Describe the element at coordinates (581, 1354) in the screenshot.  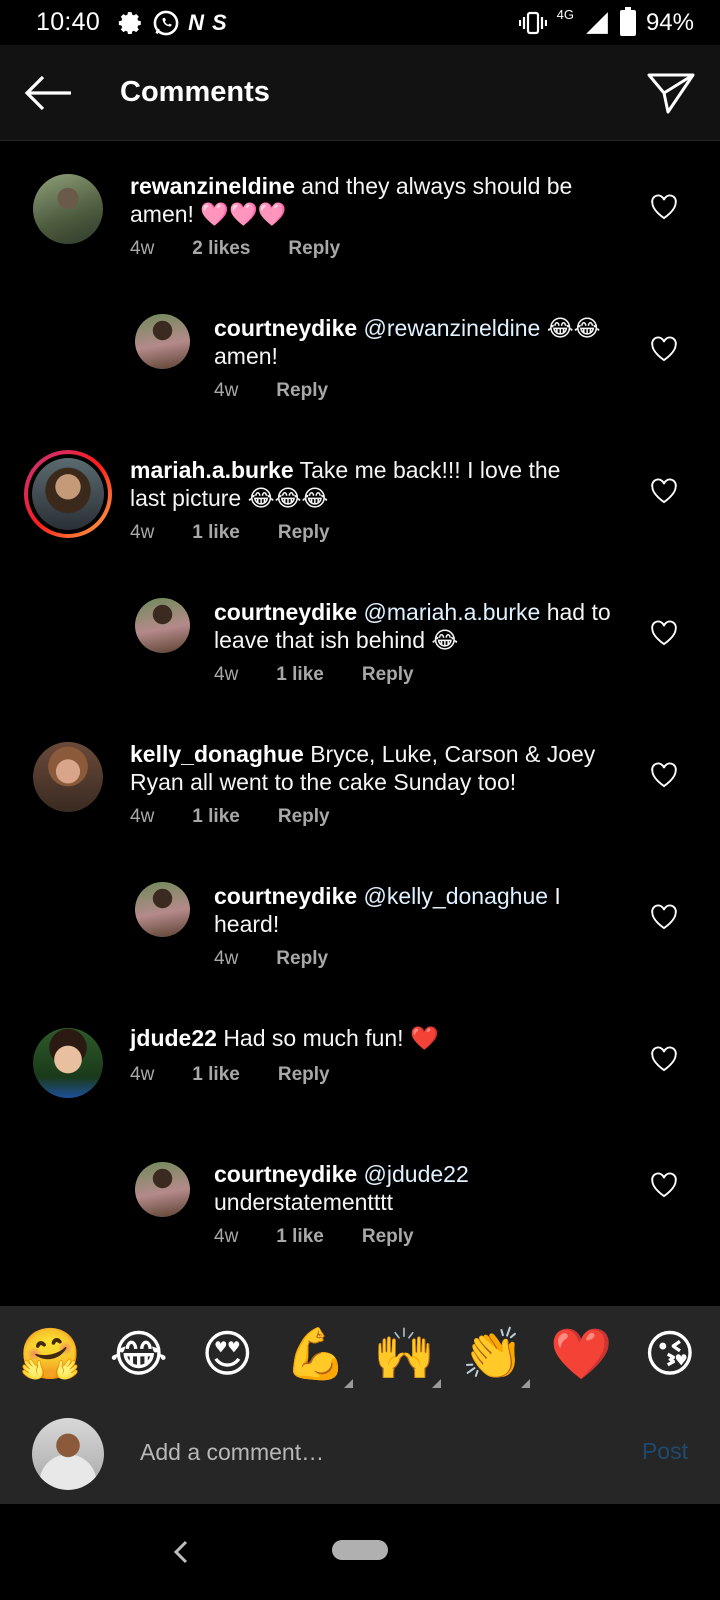
I see `emoji-red-heart-button: ❤️` at that location.